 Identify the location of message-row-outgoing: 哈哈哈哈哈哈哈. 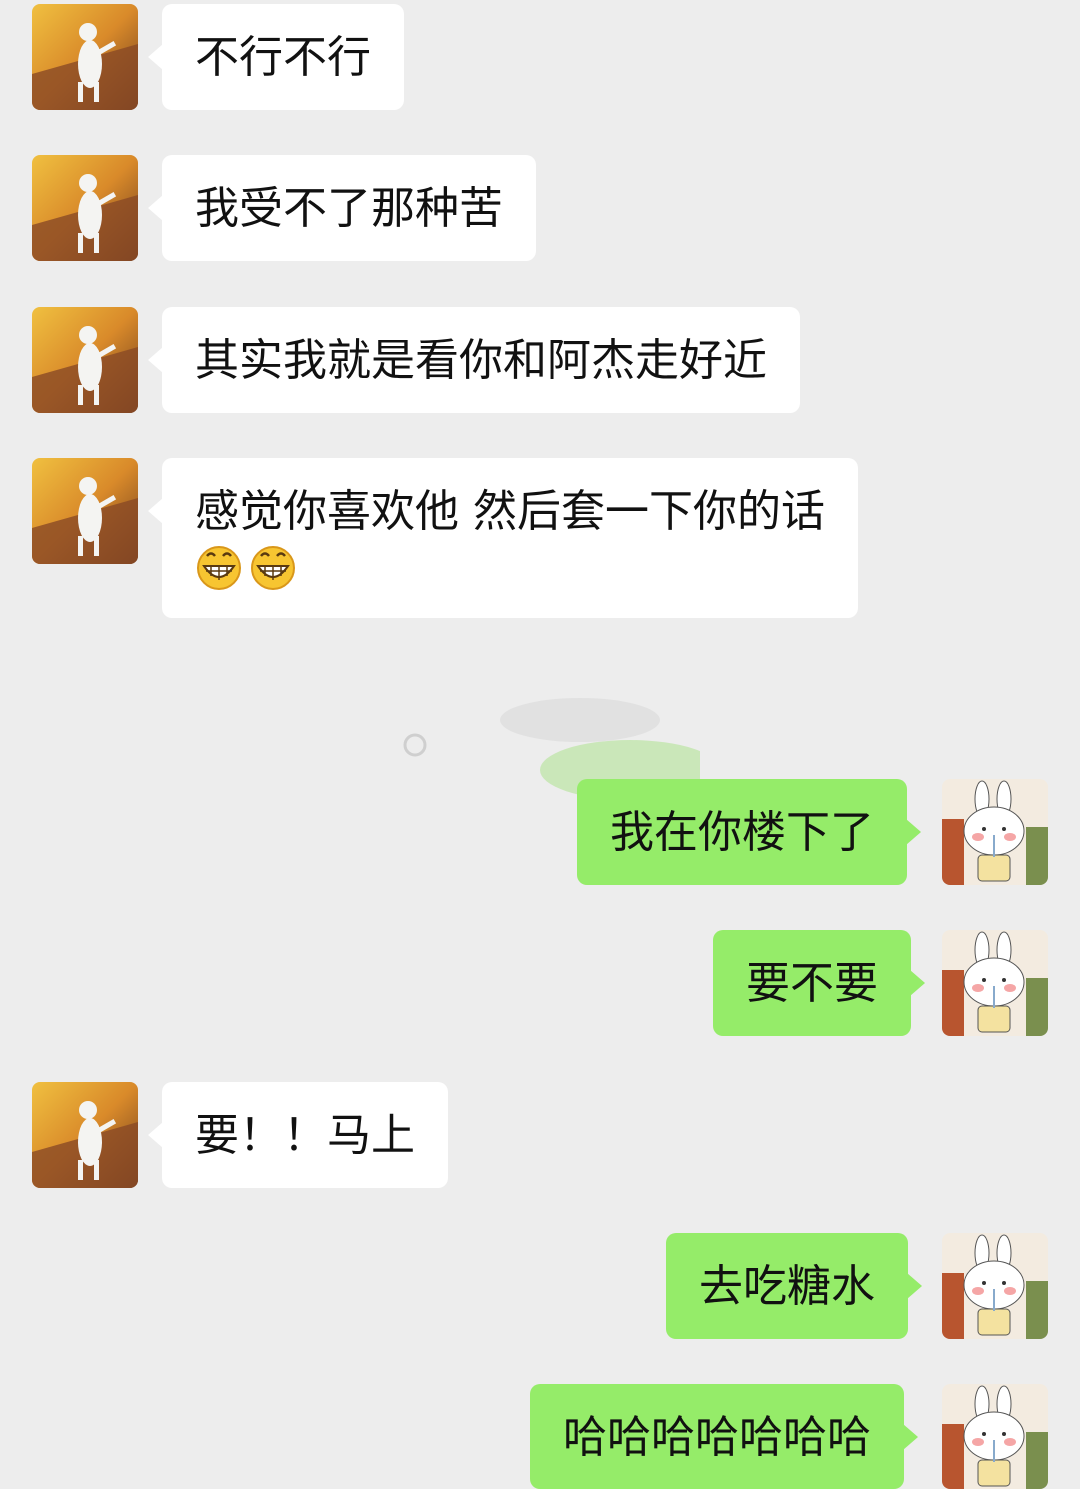
(540, 1436).